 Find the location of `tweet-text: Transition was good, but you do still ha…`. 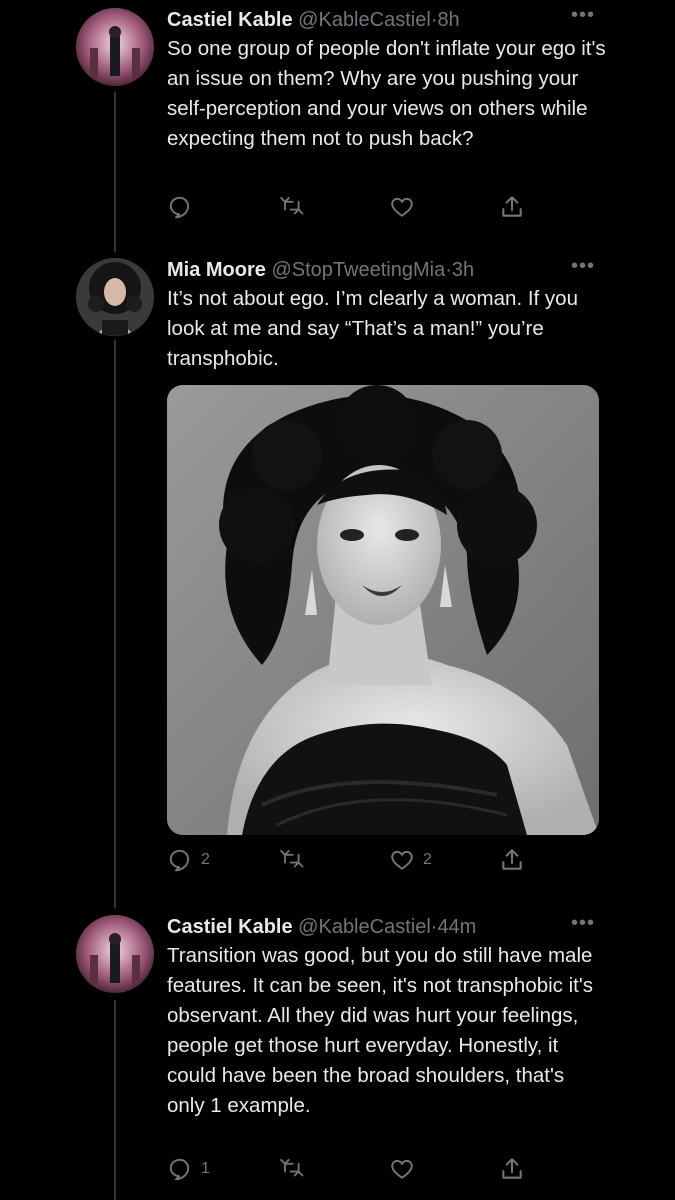

tweet-text: Transition was good, but you do still ha… is located at coordinates (383, 1030).